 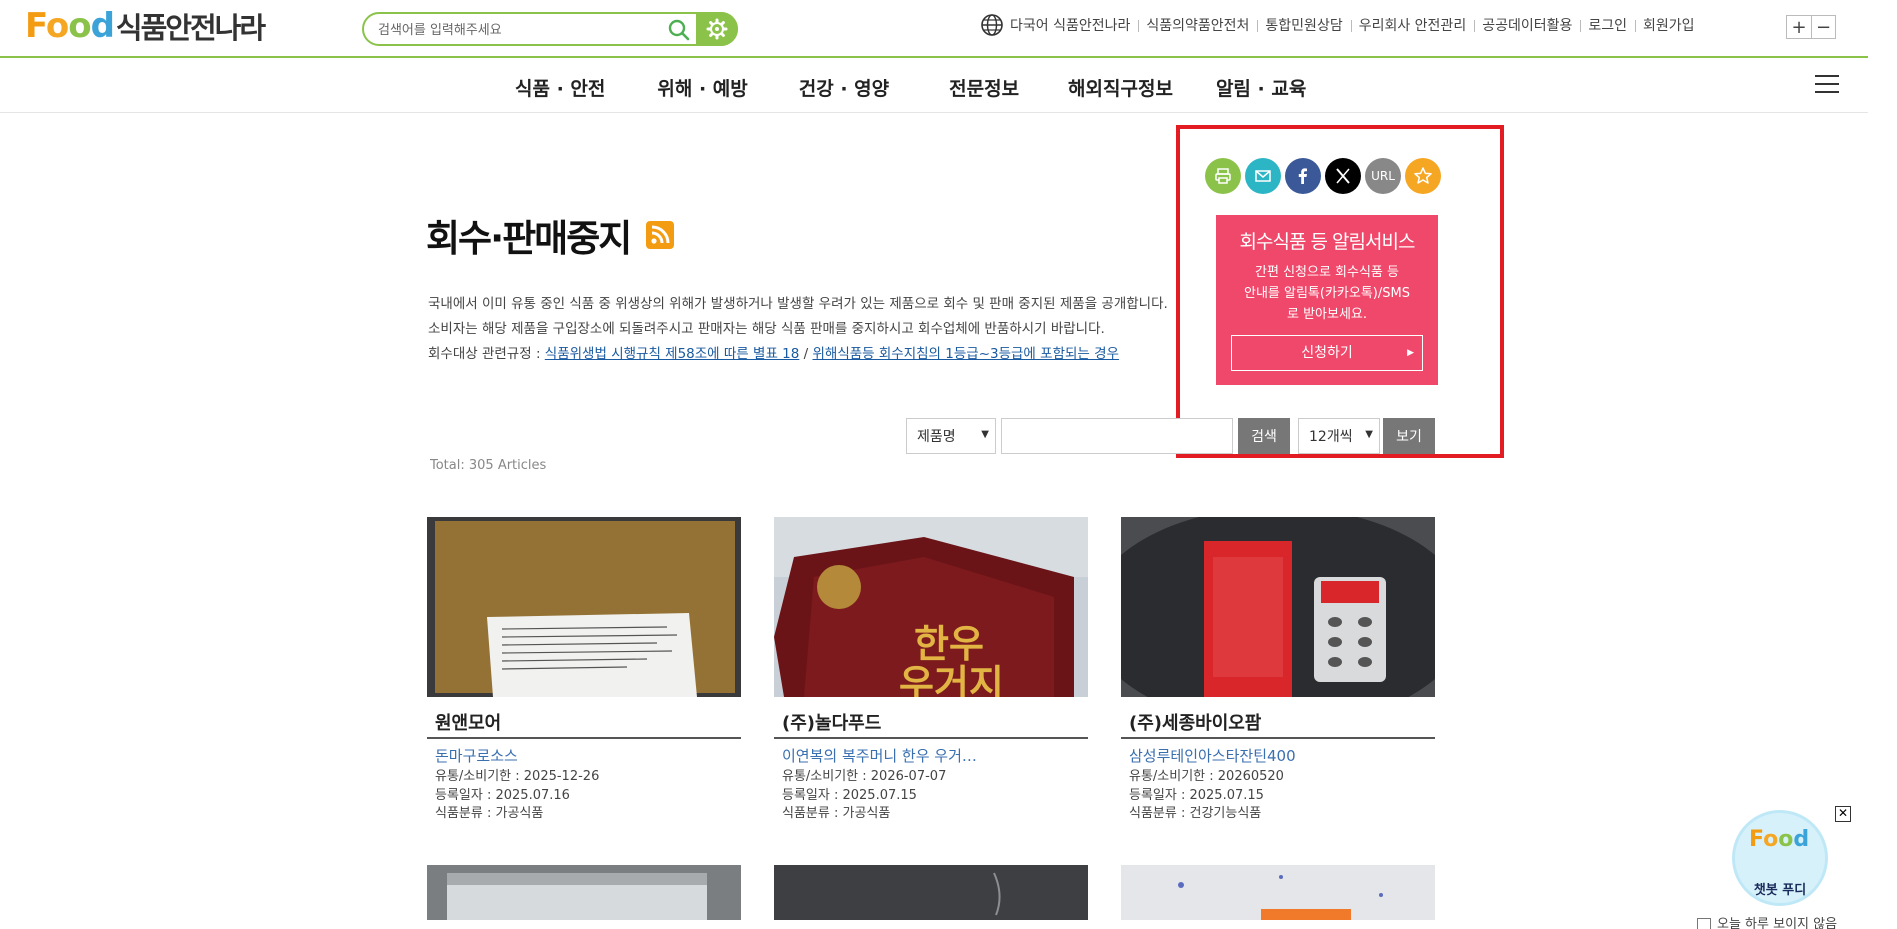 What do you see at coordinates (949, 644) in the screenshot?
I see `svg-text: 한우` at bounding box center [949, 644].